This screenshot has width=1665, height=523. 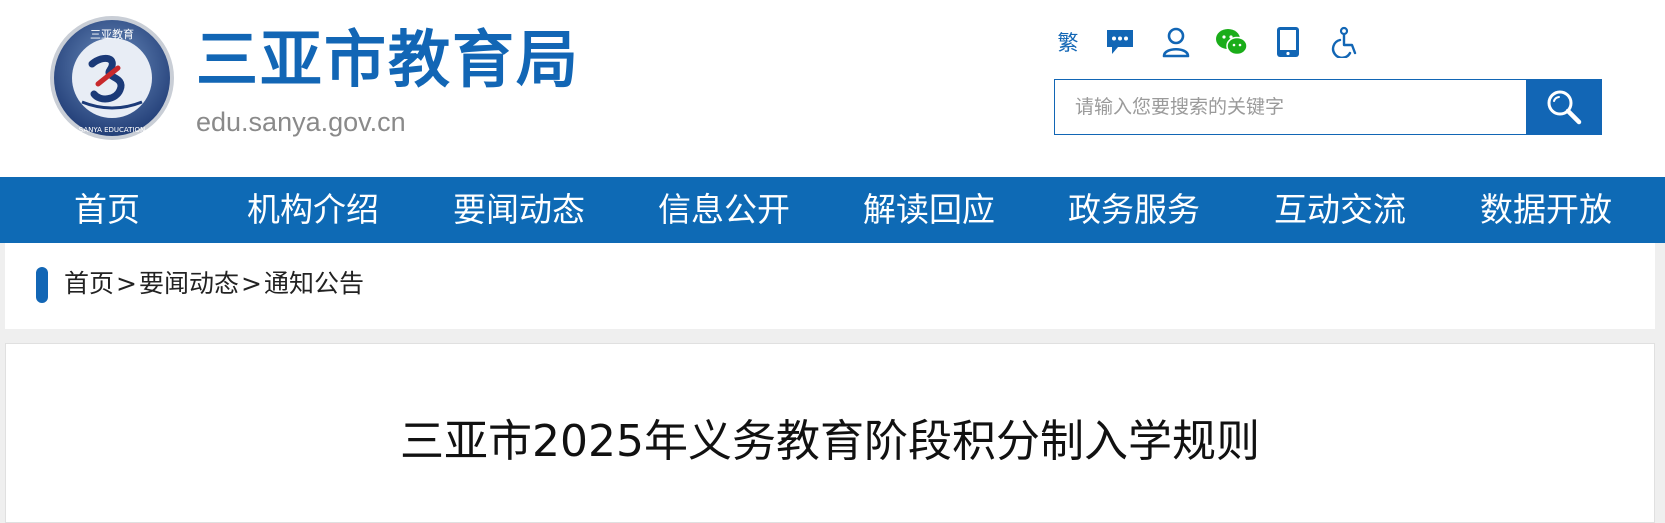 What do you see at coordinates (89, 283) in the screenshot?
I see `breadcrumb-item-home: 首页` at bounding box center [89, 283].